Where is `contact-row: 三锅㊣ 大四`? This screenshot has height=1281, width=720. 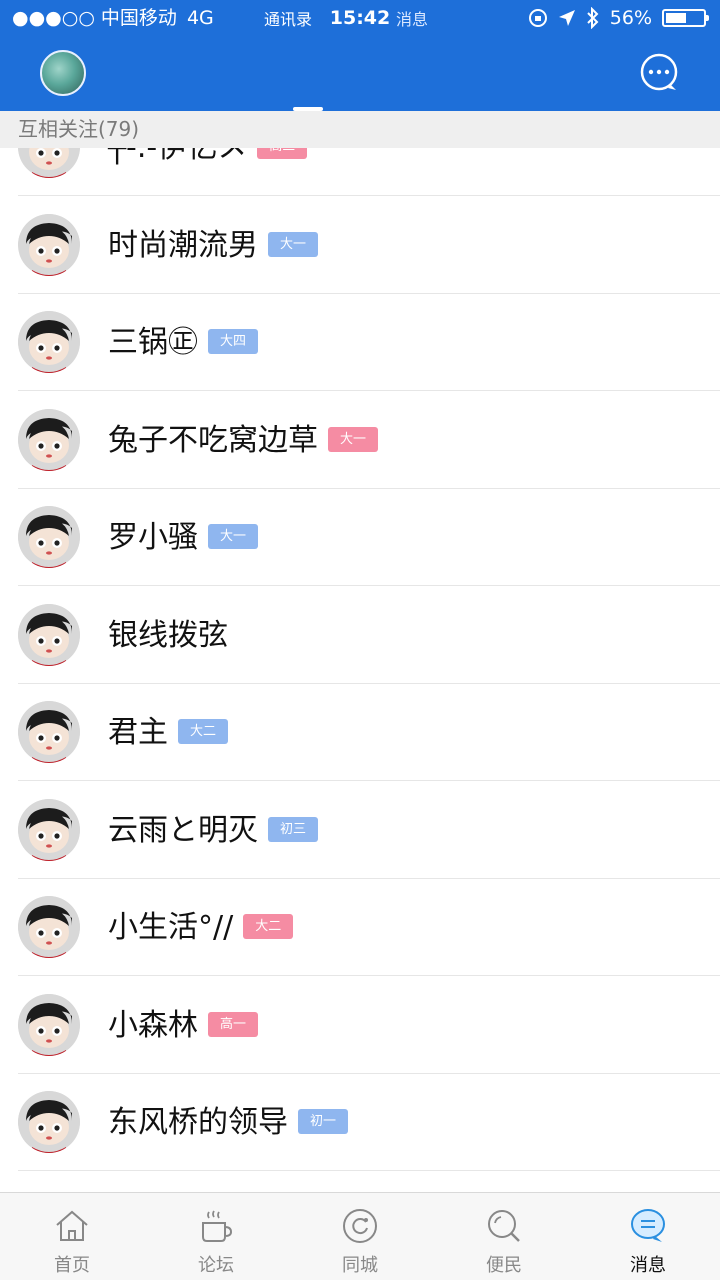
contact-row: 三锅㊣ 大四 is located at coordinates (360, 342).